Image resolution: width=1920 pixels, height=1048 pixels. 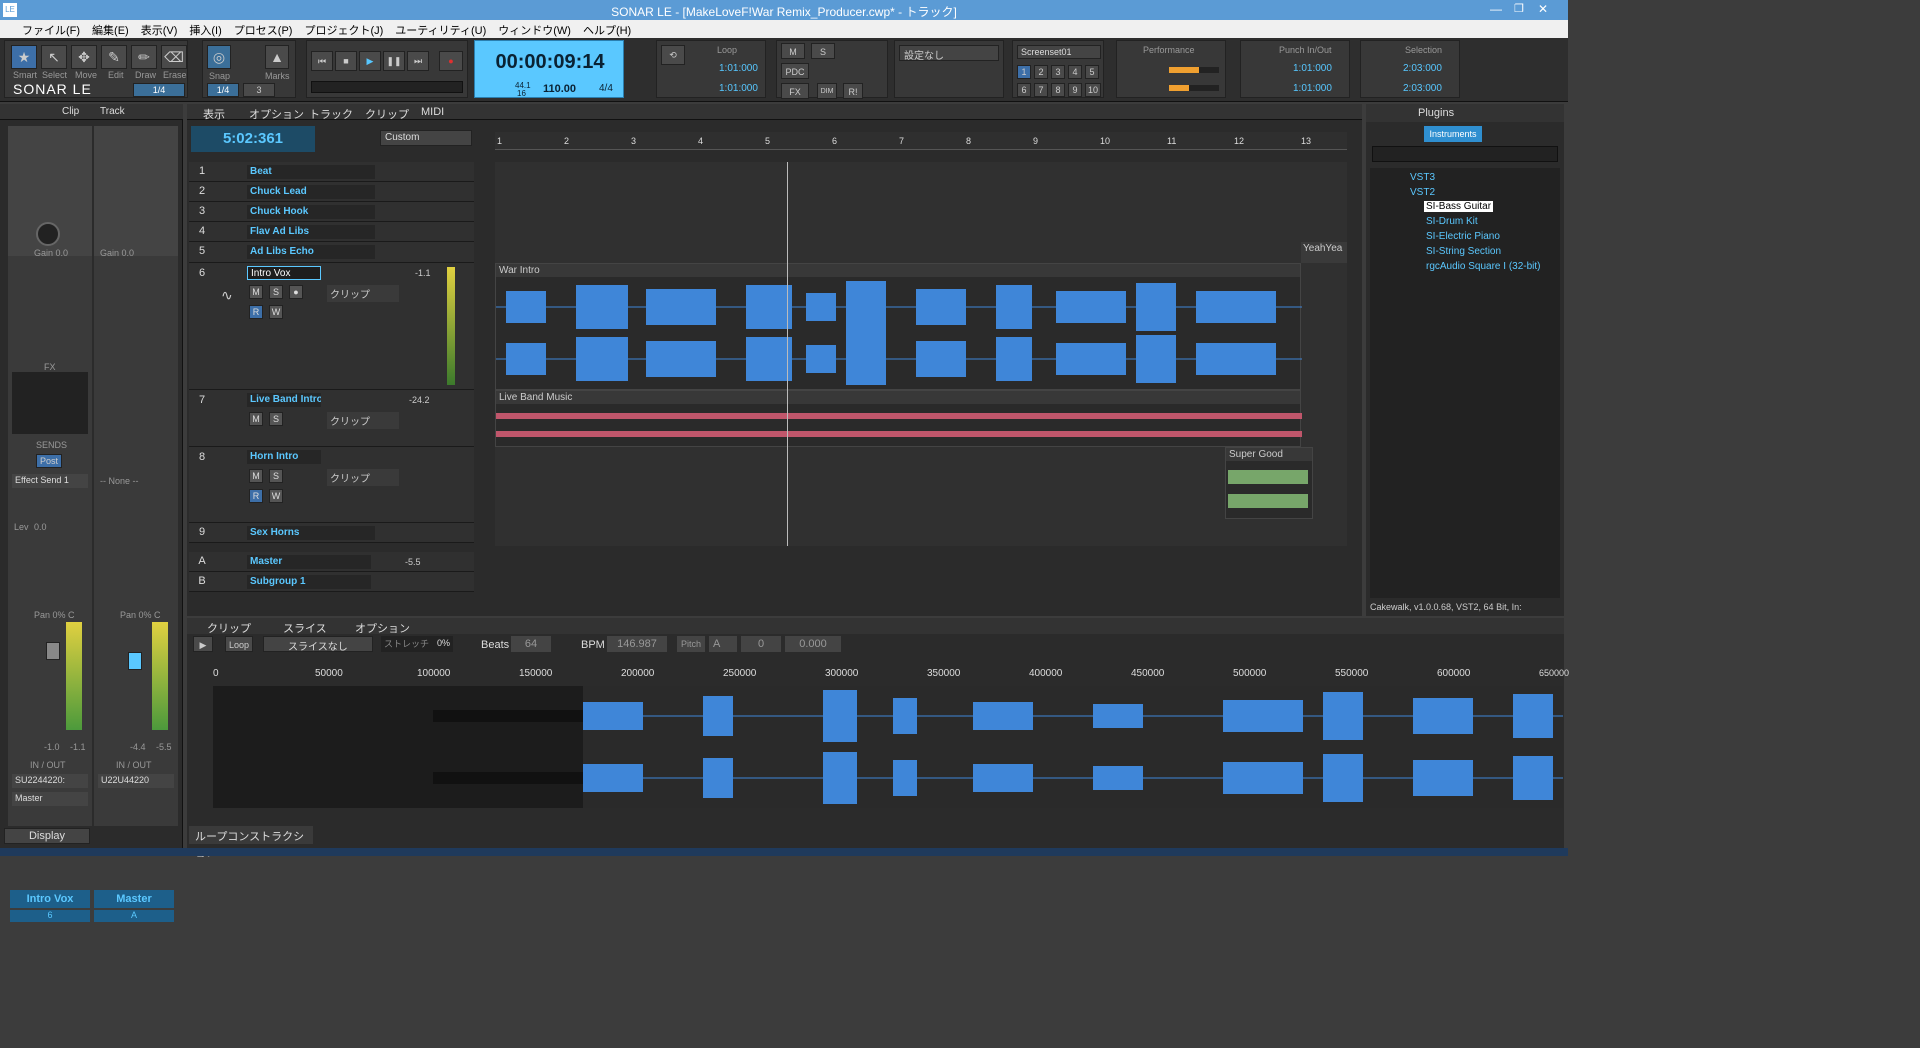 I want to click on write-button: W, so click(x=276, y=312).